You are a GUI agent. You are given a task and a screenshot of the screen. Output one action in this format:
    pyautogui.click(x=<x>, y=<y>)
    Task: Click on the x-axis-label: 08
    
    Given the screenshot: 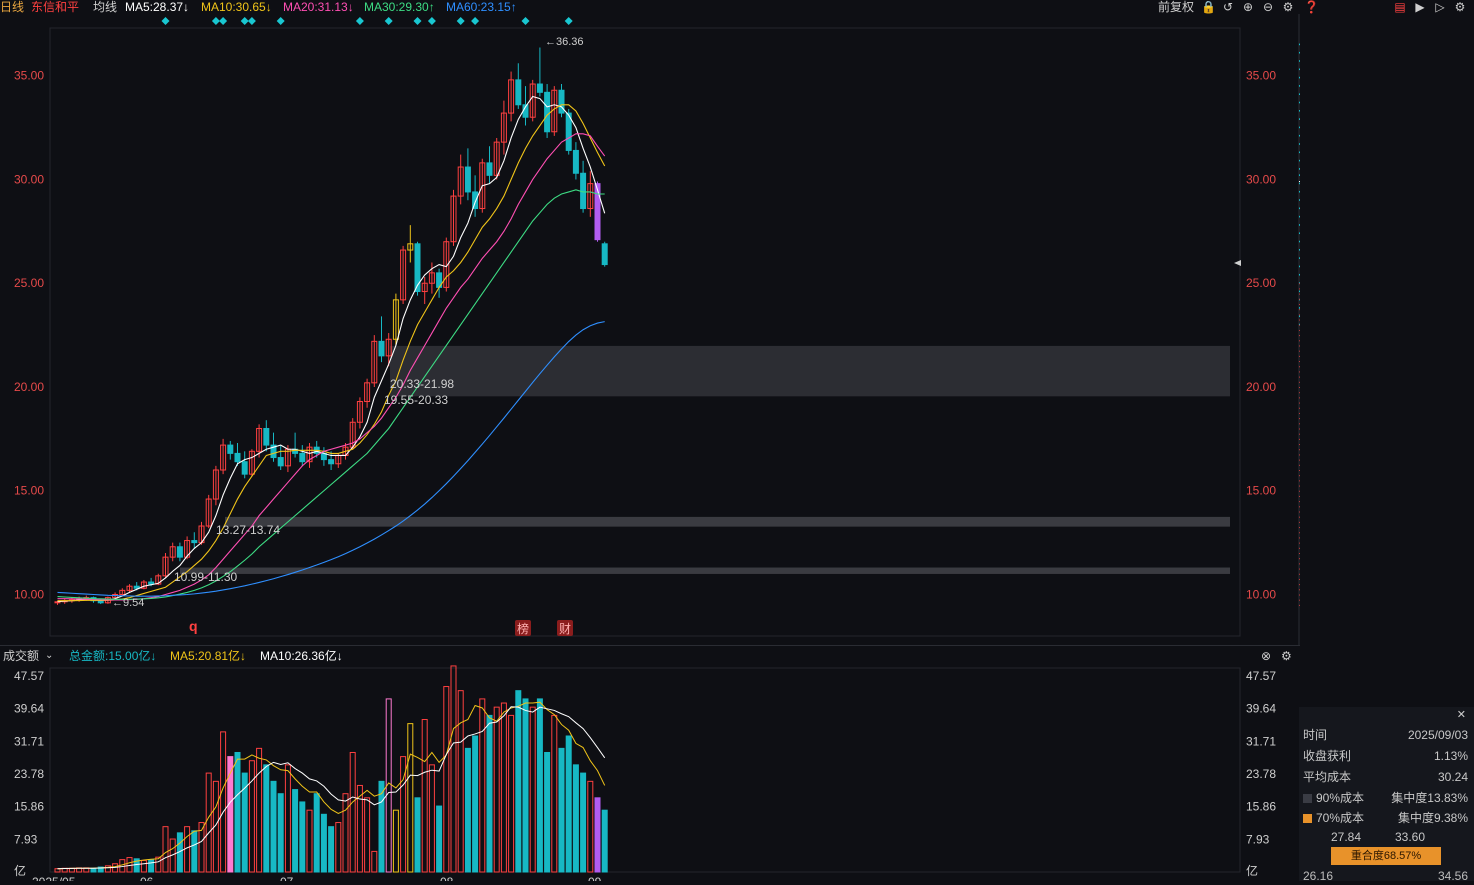 What is the action you would take?
    pyautogui.click(x=447, y=878)
    